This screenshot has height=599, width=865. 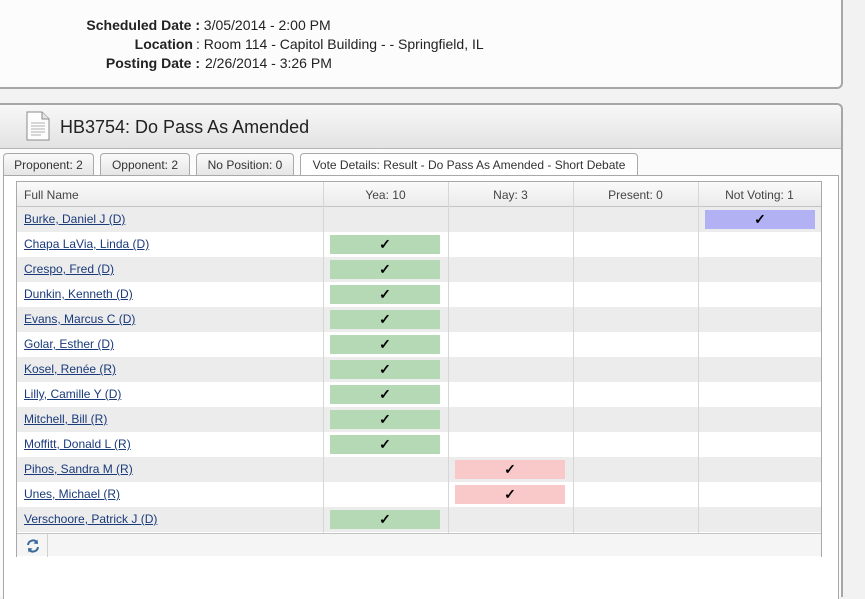 What do you see at coordinates (421, 64) in the screenshot?
I see `posting-date-row: Posting Date : 2/26/2014 - 3:26 PM` at bounding box center [421, 64].